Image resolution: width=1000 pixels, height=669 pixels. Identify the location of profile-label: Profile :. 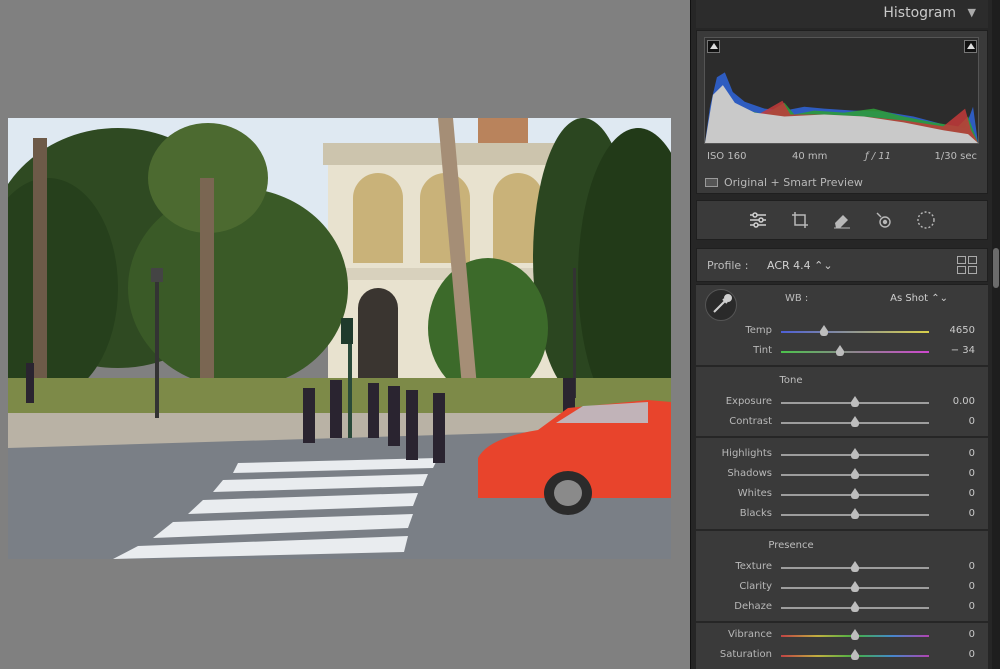
(728, 265).